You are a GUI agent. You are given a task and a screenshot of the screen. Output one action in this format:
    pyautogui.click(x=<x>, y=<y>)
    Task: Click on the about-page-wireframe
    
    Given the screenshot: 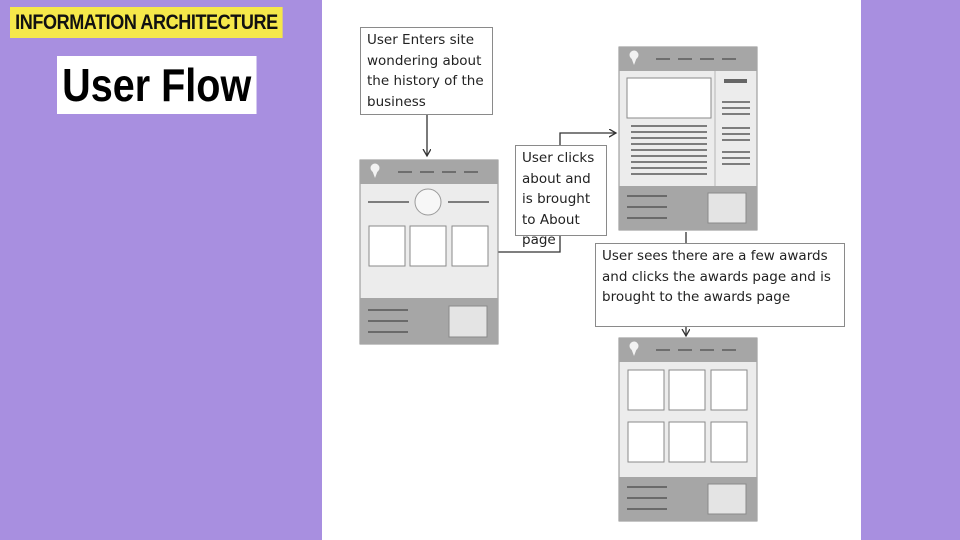 What is the action you would take?
    pyautogui.click(x=688, y=138)
    